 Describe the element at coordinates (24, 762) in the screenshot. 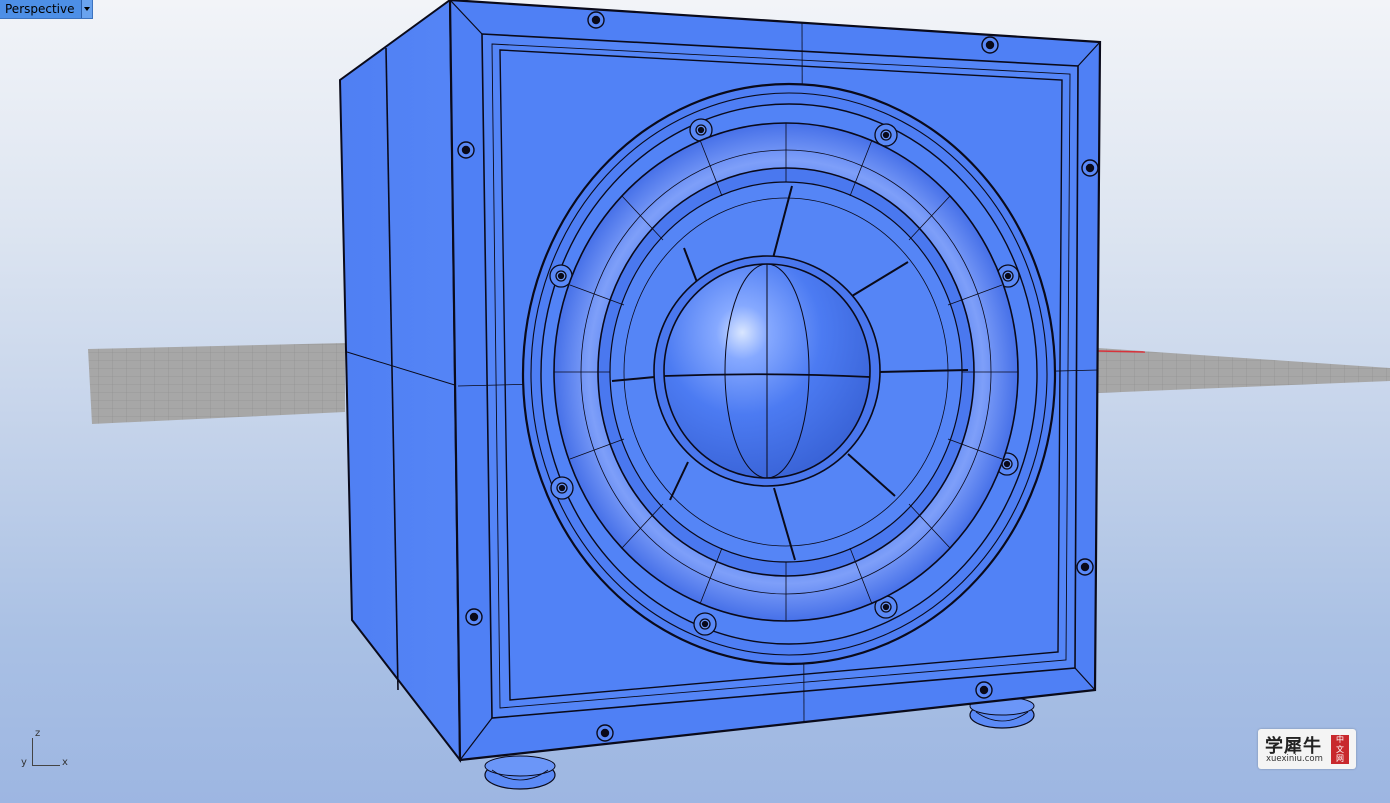

I see `axis-y-label: y` at that location.